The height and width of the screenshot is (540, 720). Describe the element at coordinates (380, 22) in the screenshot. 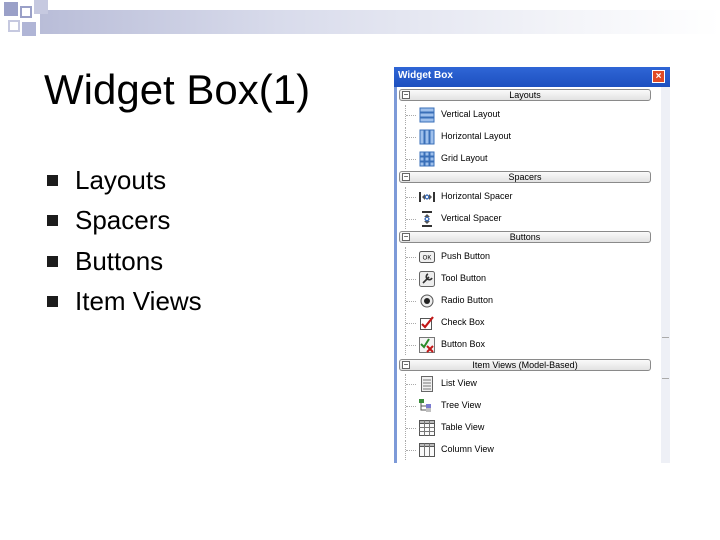

I see `header-gradient-band` at that location.